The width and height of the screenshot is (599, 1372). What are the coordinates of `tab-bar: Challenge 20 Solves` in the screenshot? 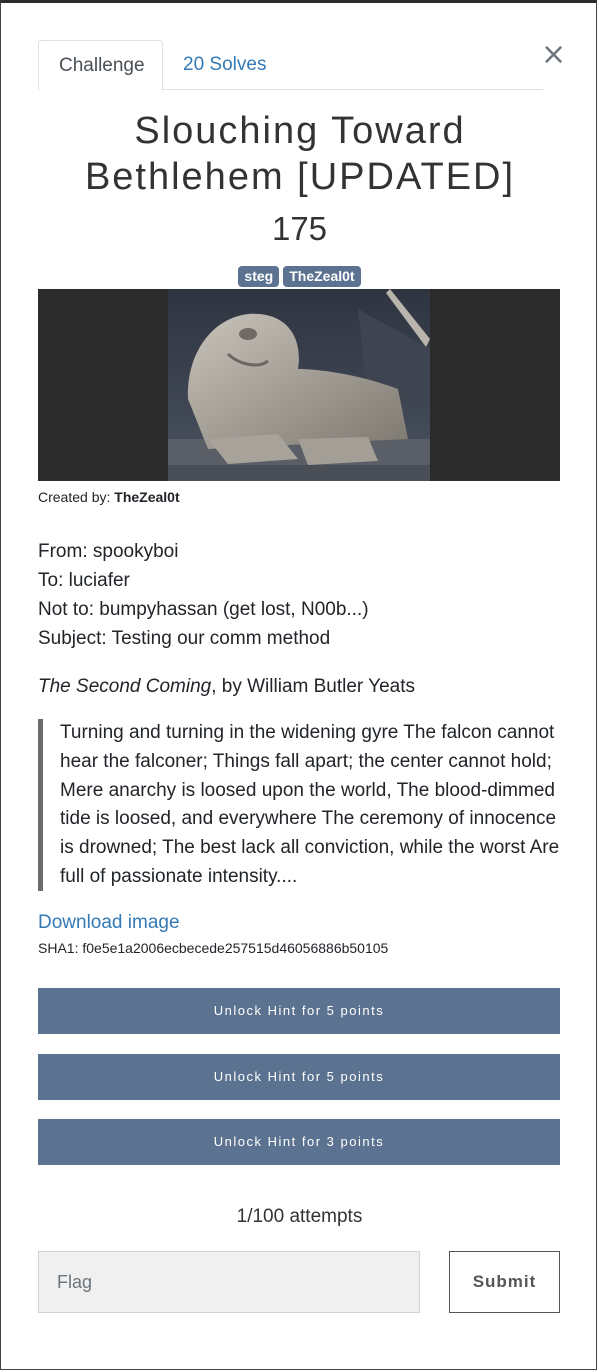 It's located at (290, 65).